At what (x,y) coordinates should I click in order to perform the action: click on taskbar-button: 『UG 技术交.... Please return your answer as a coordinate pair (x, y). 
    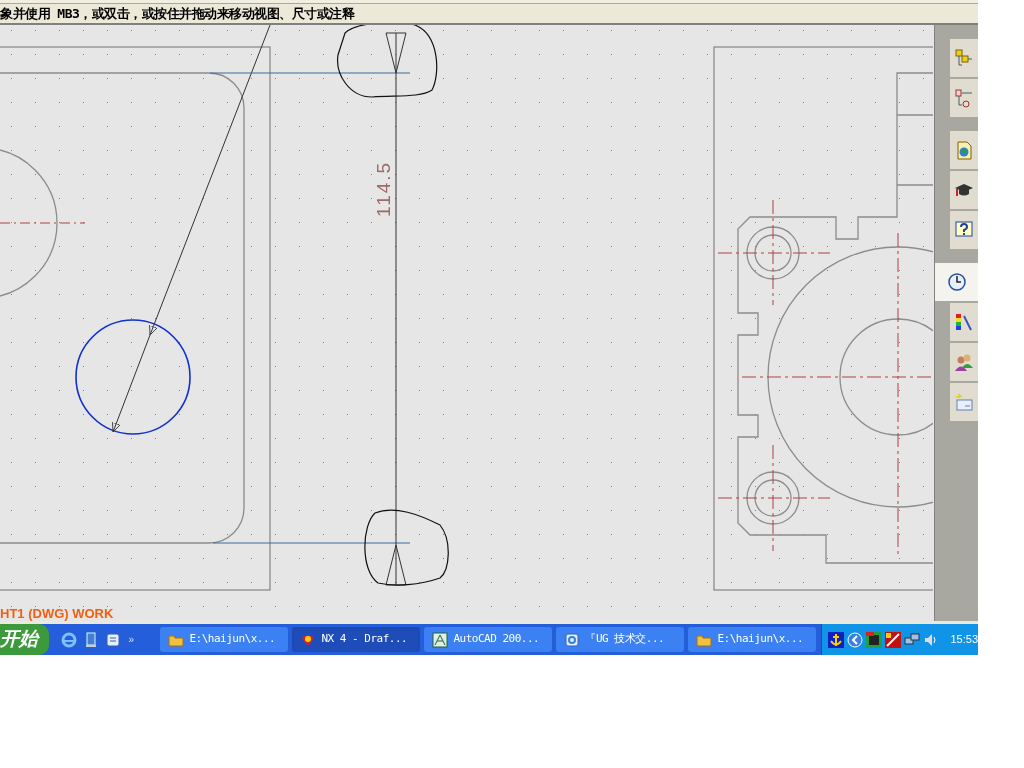
    Looking at the image, I should click on (620, 639).